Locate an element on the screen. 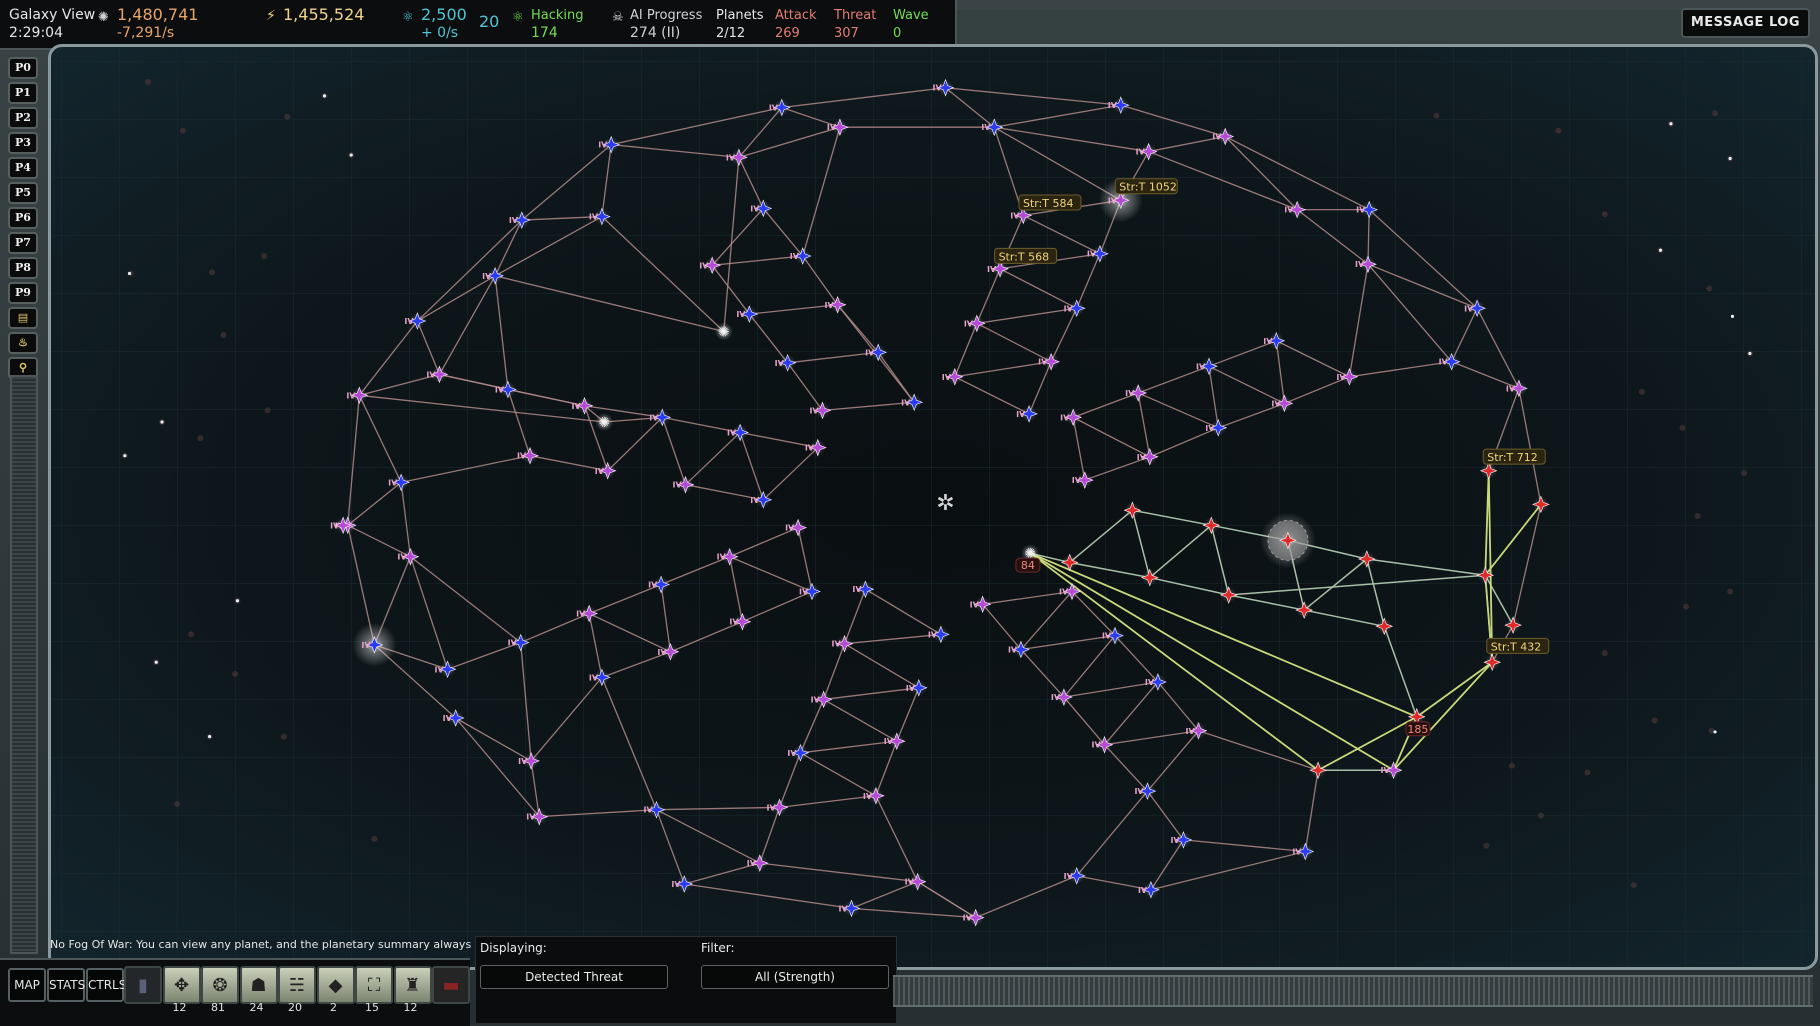 The image size is (1820, 1026). control-group-p2: P2 is located at coordinates (23, 118).